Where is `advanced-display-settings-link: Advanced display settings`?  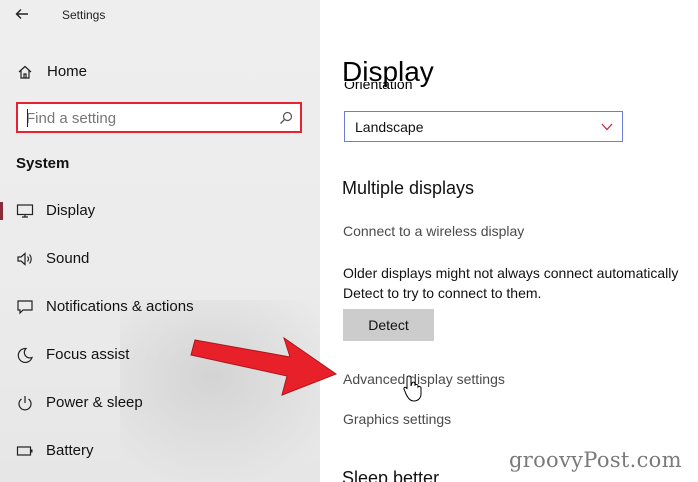
advanced-display-settings-link: Advanced display settings is located at coordinates (424, 379).